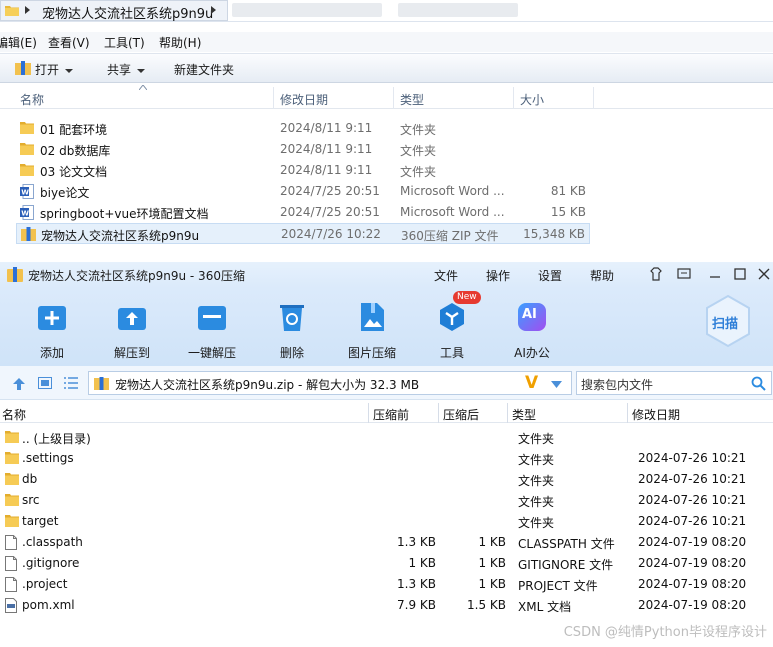 Image resolution: width=773 pixels, height=647 pixels. I want to click on file-date: 2024/7/26 10:22, so click(331, 234).